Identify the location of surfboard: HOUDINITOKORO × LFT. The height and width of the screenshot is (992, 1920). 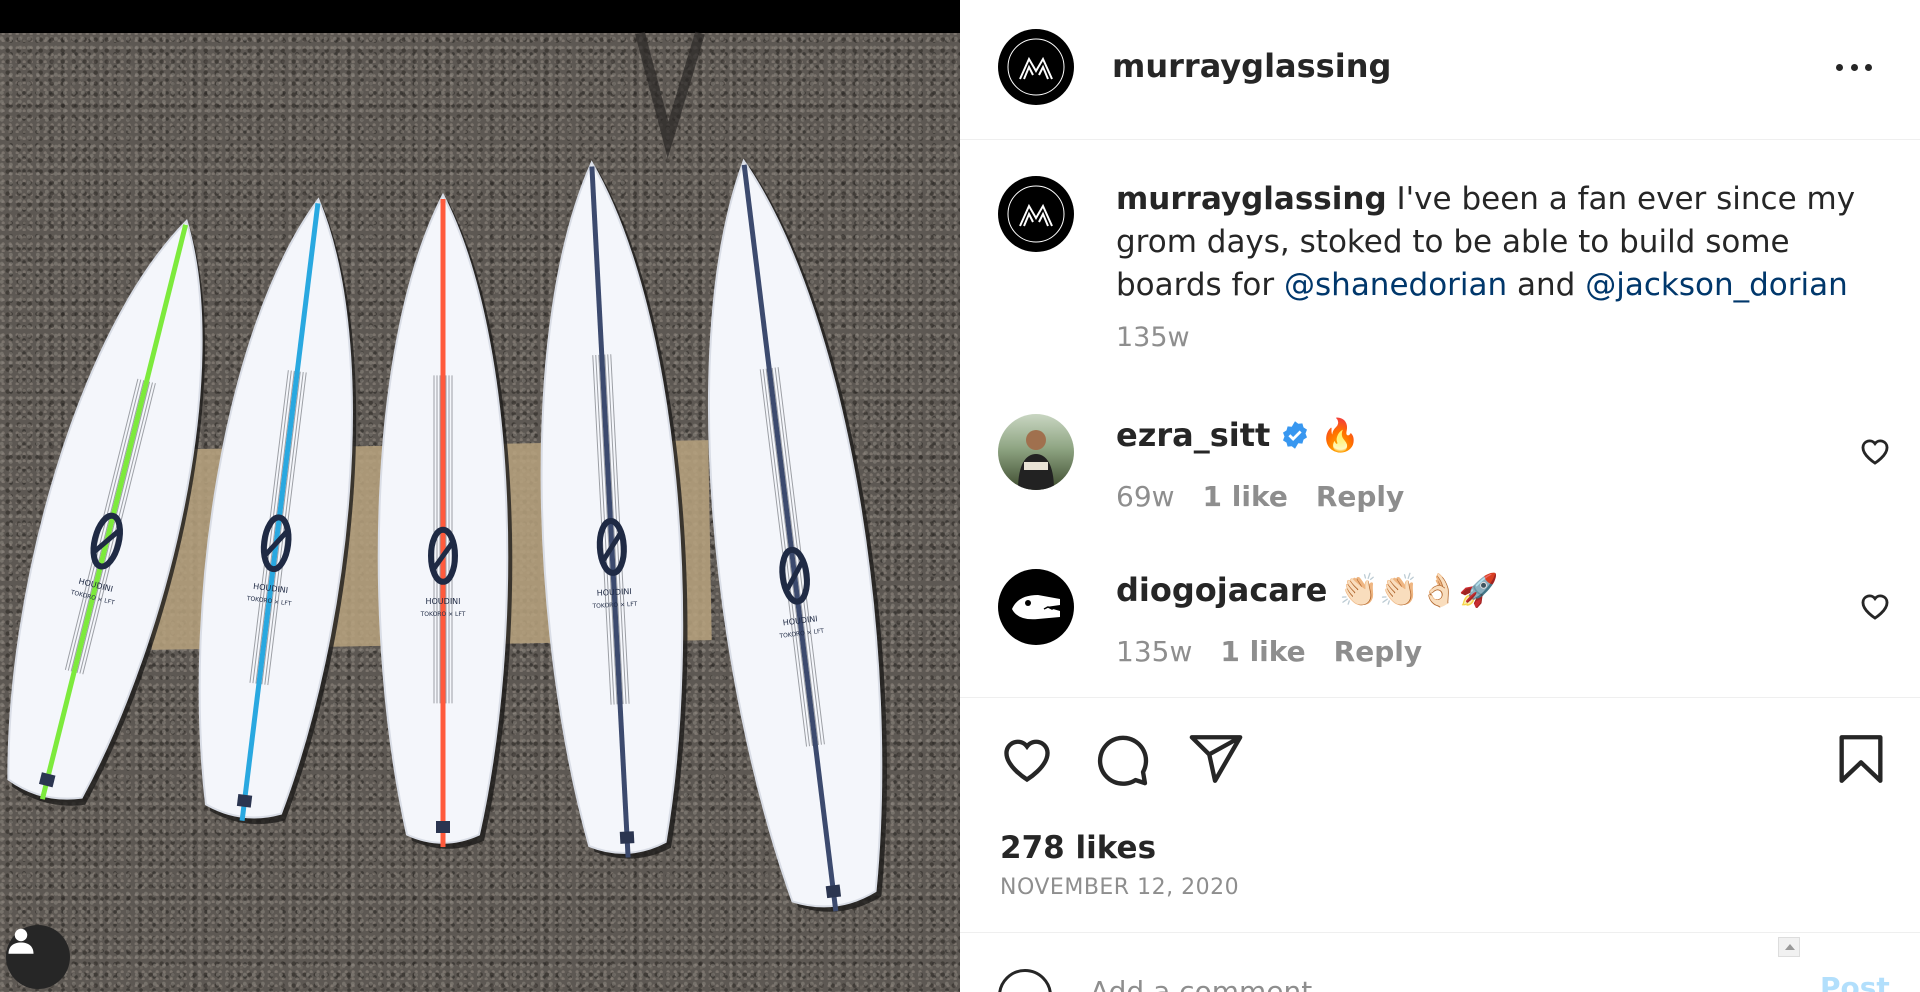
(614, 509).